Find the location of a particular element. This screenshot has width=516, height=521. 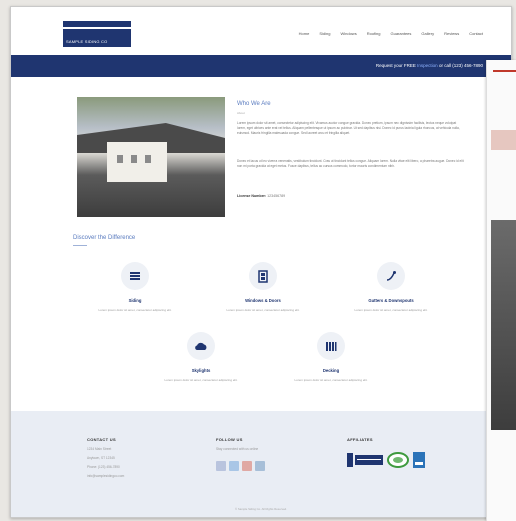

contact-line: Anytown, ST 12345 is located at coordinates (101, 458).